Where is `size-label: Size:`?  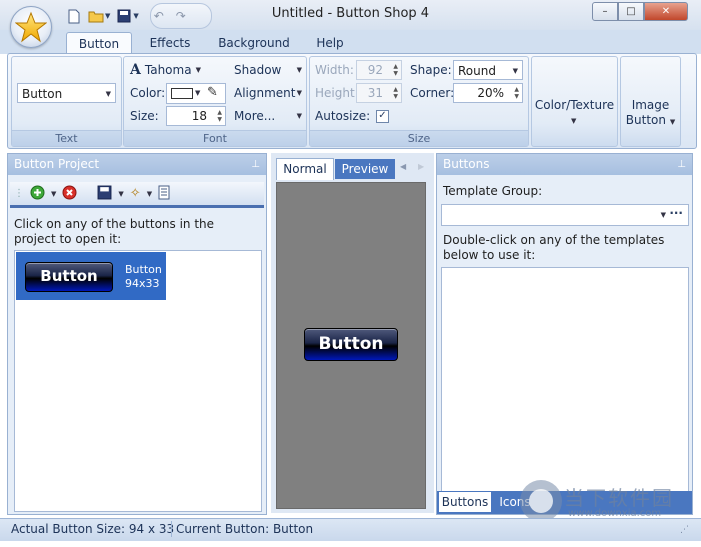
size-label: Size: is located at coordinates (144, 116).